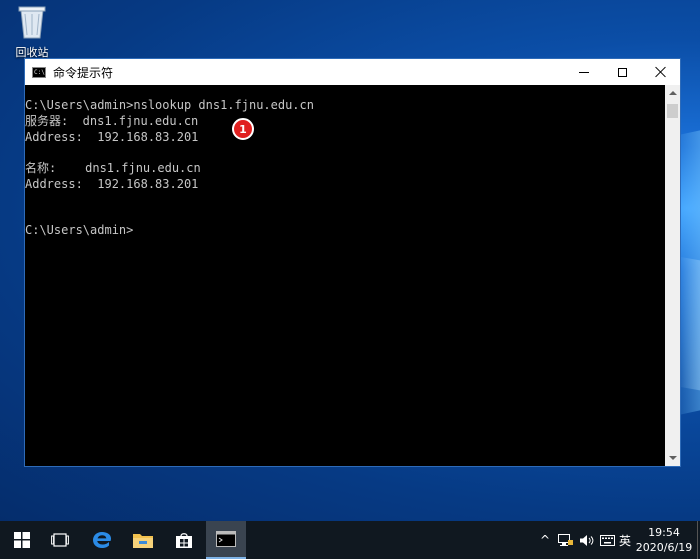 The width and height of the screenshot is (700, 559). I want to click on maximize-button, so click(622, 72).